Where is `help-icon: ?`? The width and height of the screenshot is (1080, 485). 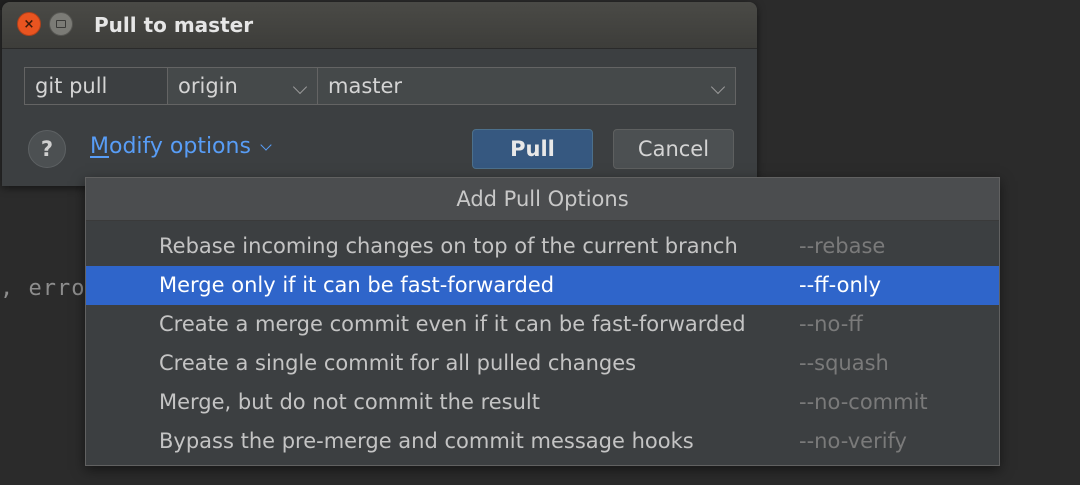 help-icon: ? is located at coordinates (47, 149).